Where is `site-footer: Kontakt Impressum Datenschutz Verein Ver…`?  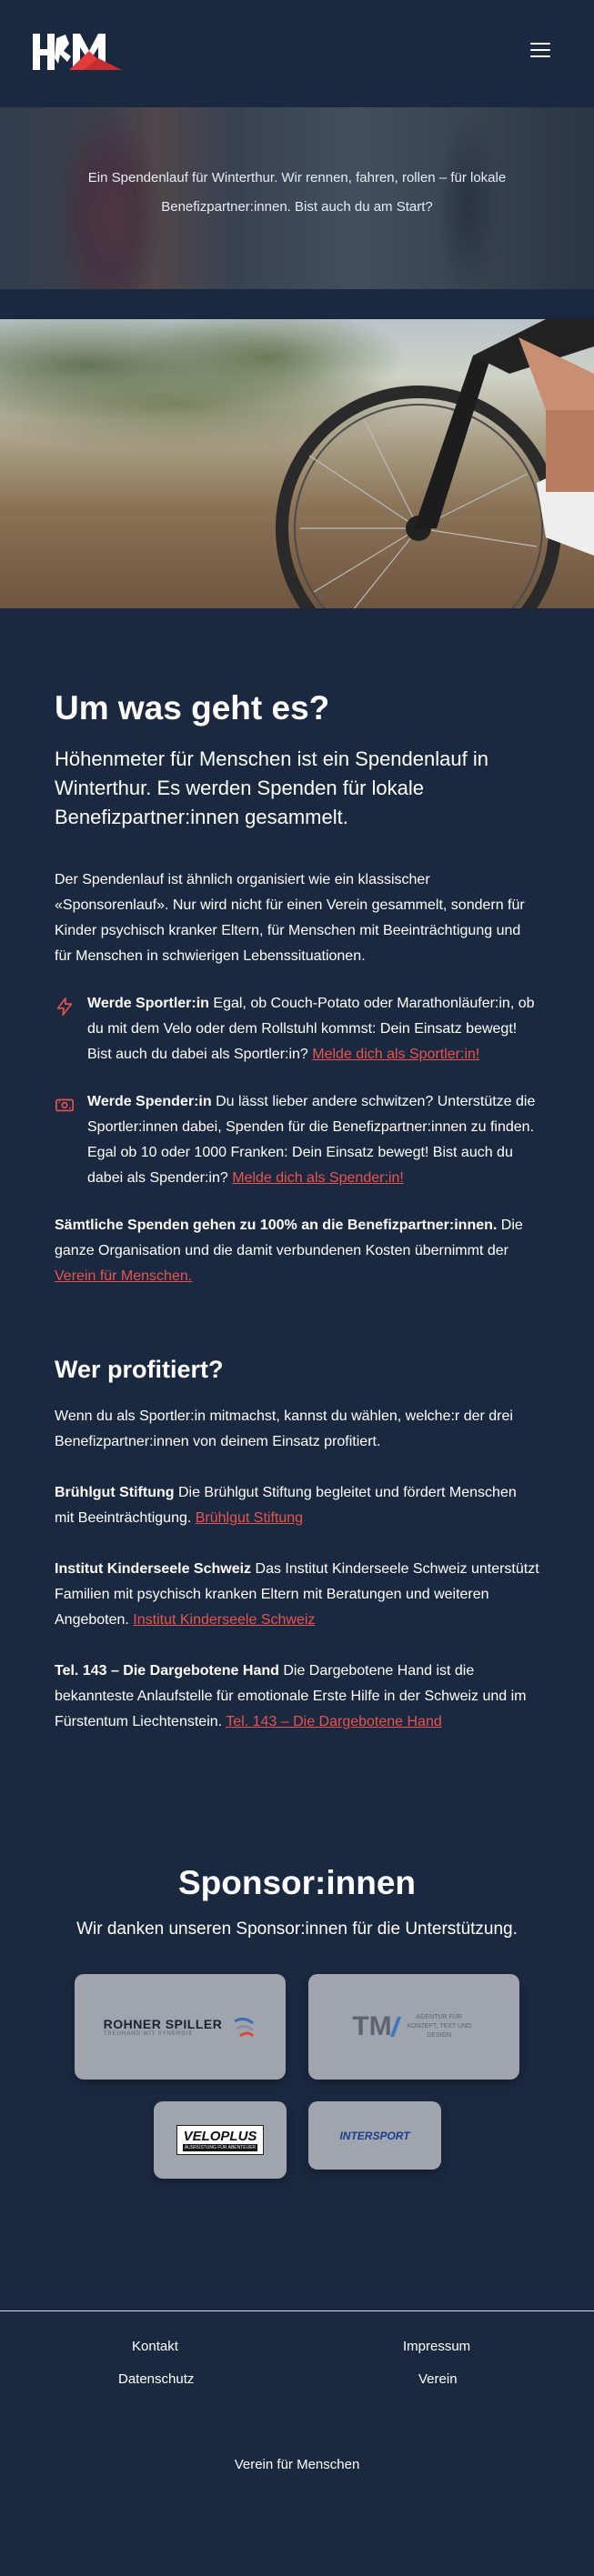 site-footer: Kontakt Impressum Datenschutz Verein Ver… is located at coordinates (297, 2406).